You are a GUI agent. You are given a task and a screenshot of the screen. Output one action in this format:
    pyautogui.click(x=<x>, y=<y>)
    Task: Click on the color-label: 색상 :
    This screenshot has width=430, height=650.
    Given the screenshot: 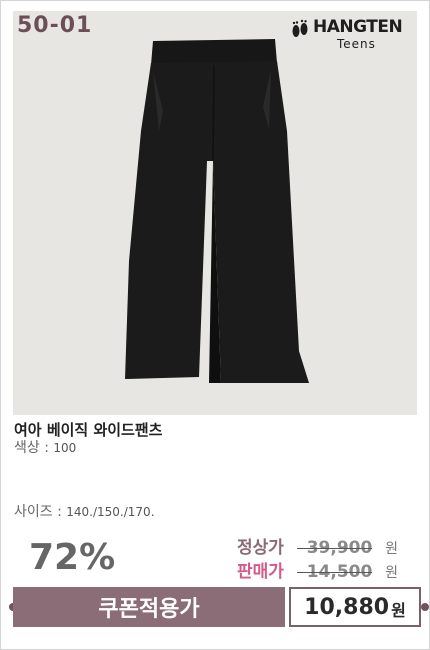 What is the action you would take?
    pyautogui.click(x=31, y=448)
    